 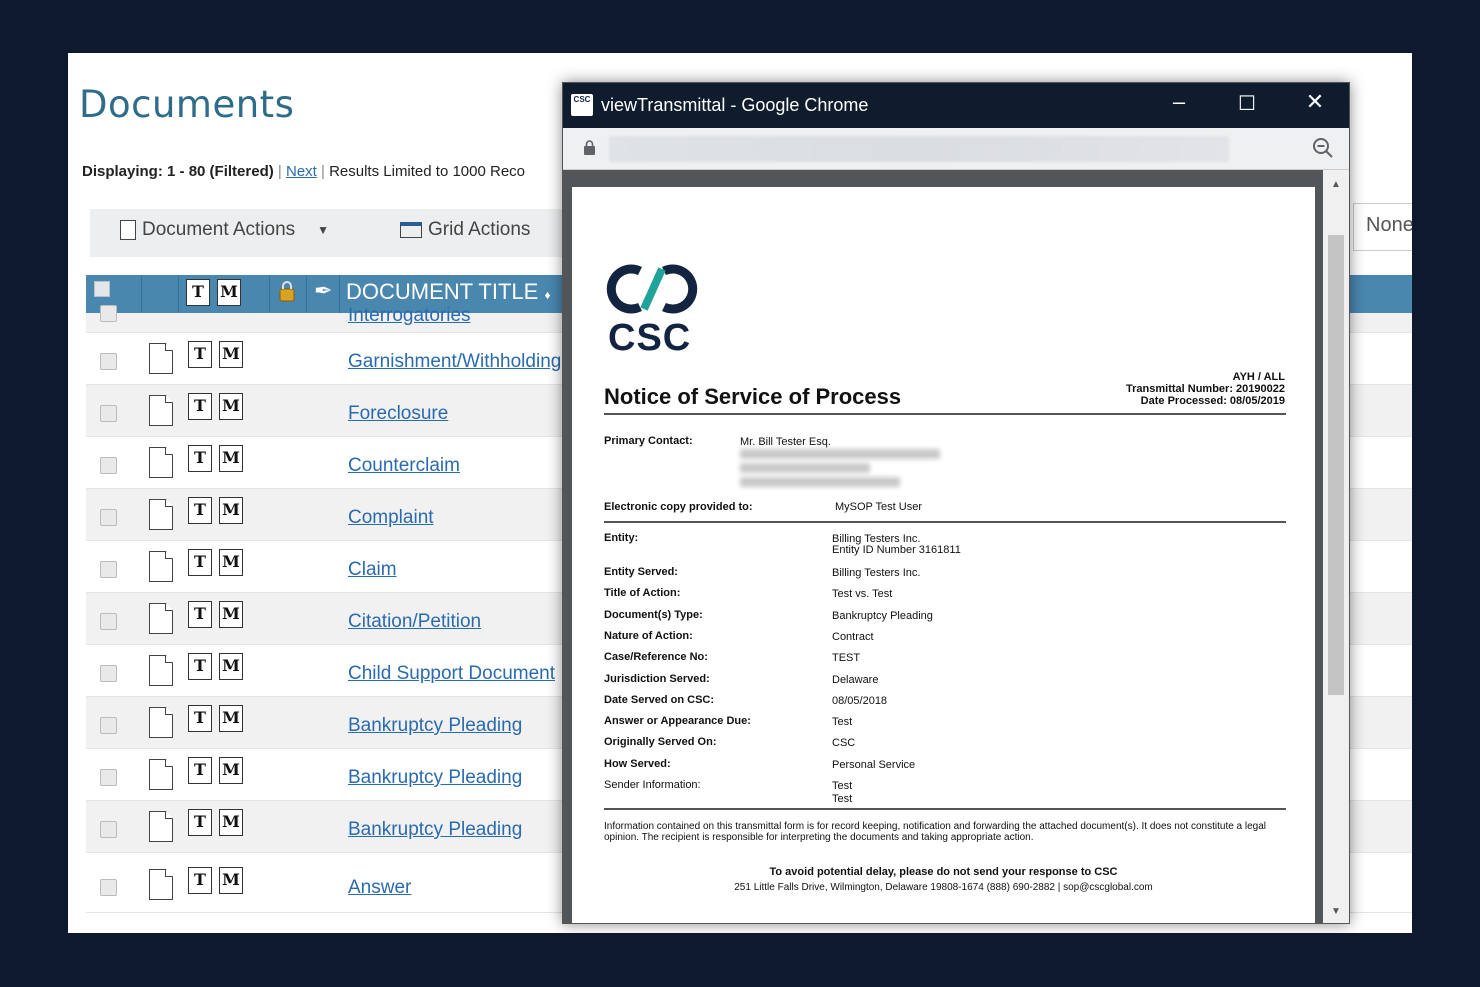 What do you see at coordinates (448, 292) in the screenshot?
I see `document-title-column-header: DOCUMENT TITLE ♦` at bounding box center [448, 292].